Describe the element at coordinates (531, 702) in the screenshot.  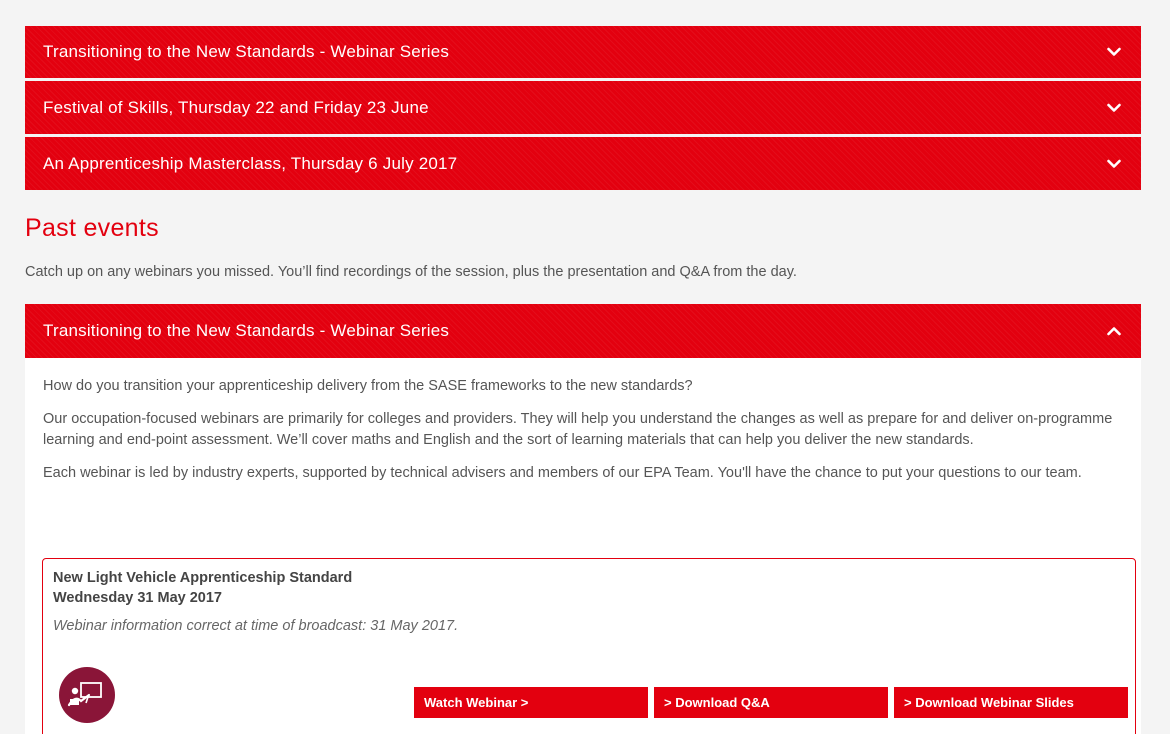
I see `watch-webinar-button: Watch Webinar >` at that location.